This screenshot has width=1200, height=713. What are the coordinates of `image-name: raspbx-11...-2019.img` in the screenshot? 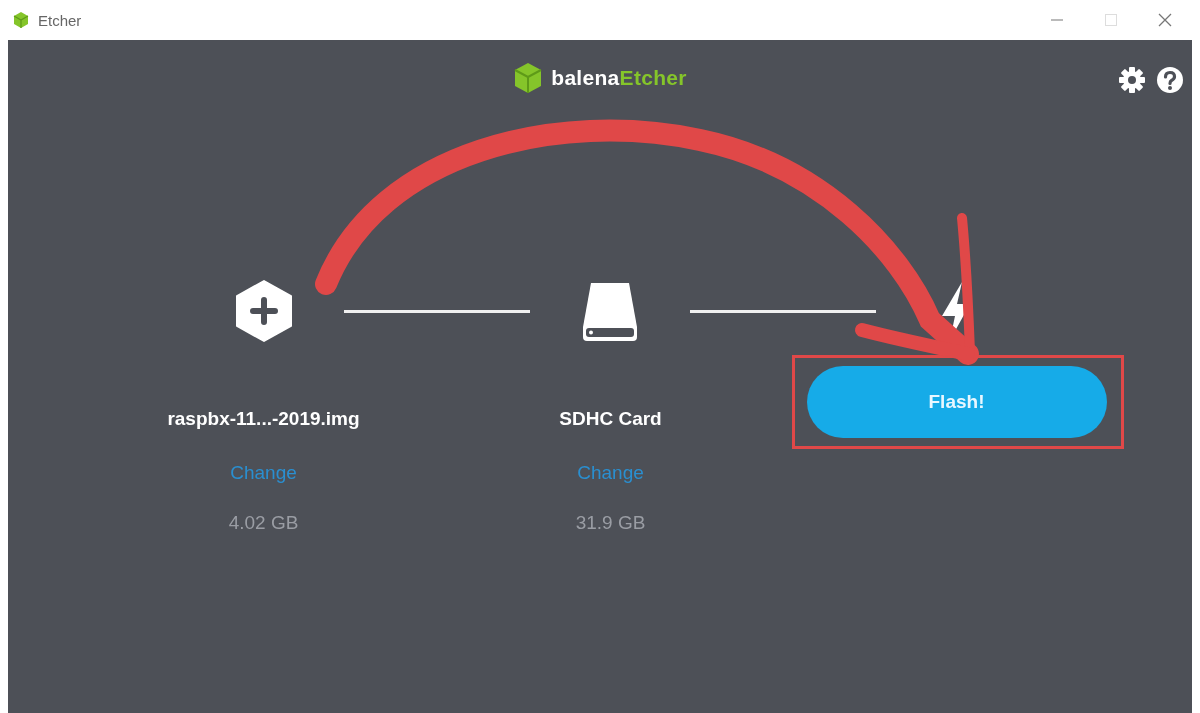 It's located at (263, 419).